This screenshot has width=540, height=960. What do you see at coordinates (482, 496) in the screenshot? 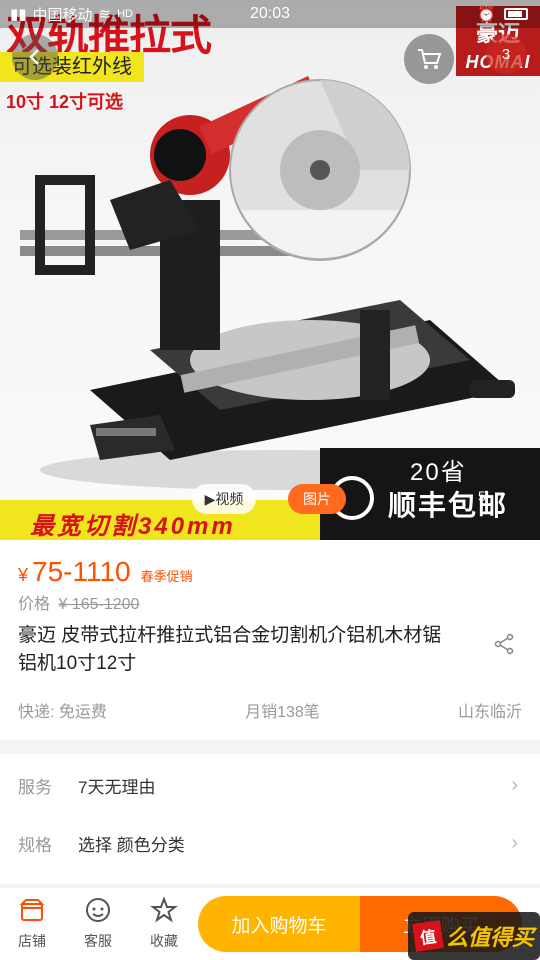
I see `image-count: 5` at bounding box center [482, 496].